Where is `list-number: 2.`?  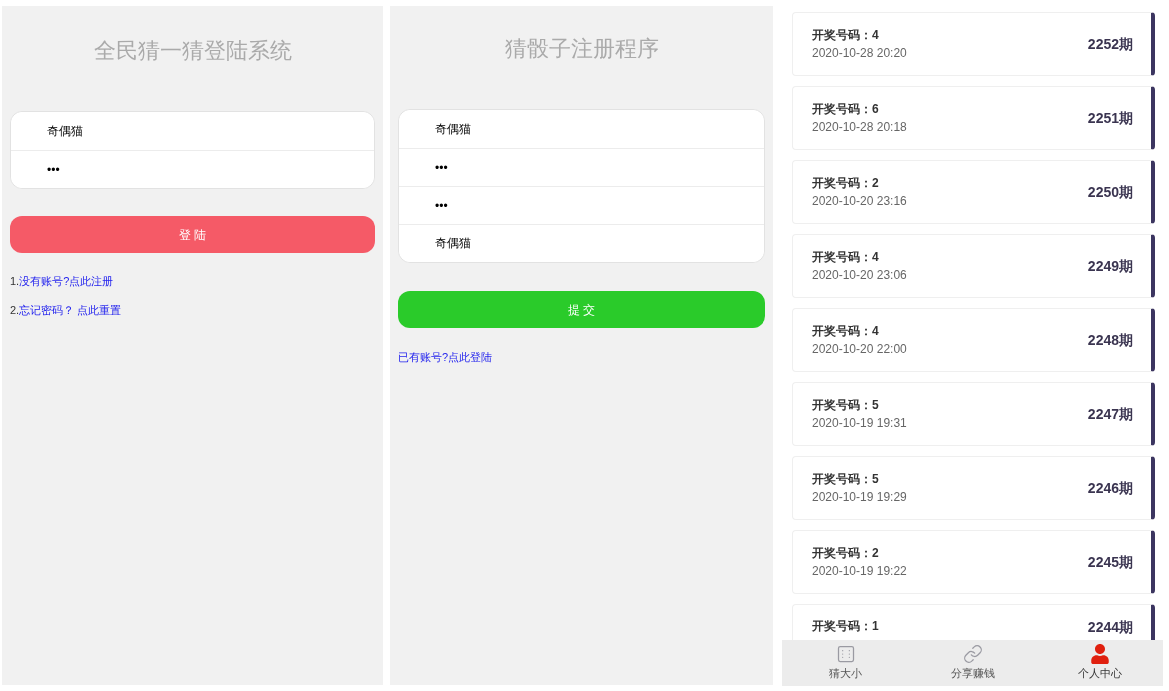
list-number: 2. is located at coordinates (15, 310).